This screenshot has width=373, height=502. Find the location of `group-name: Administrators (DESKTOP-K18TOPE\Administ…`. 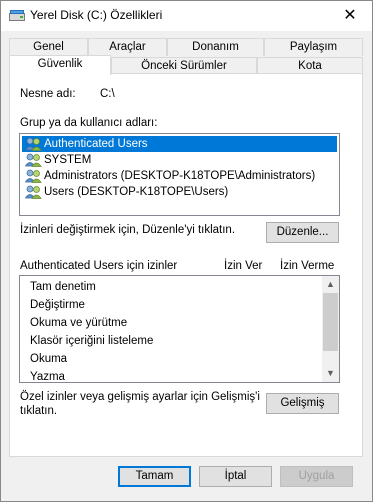

group-name: Administrators (DESKTOP-K18TOPE\Administ… is located at coordinates (180, 176).